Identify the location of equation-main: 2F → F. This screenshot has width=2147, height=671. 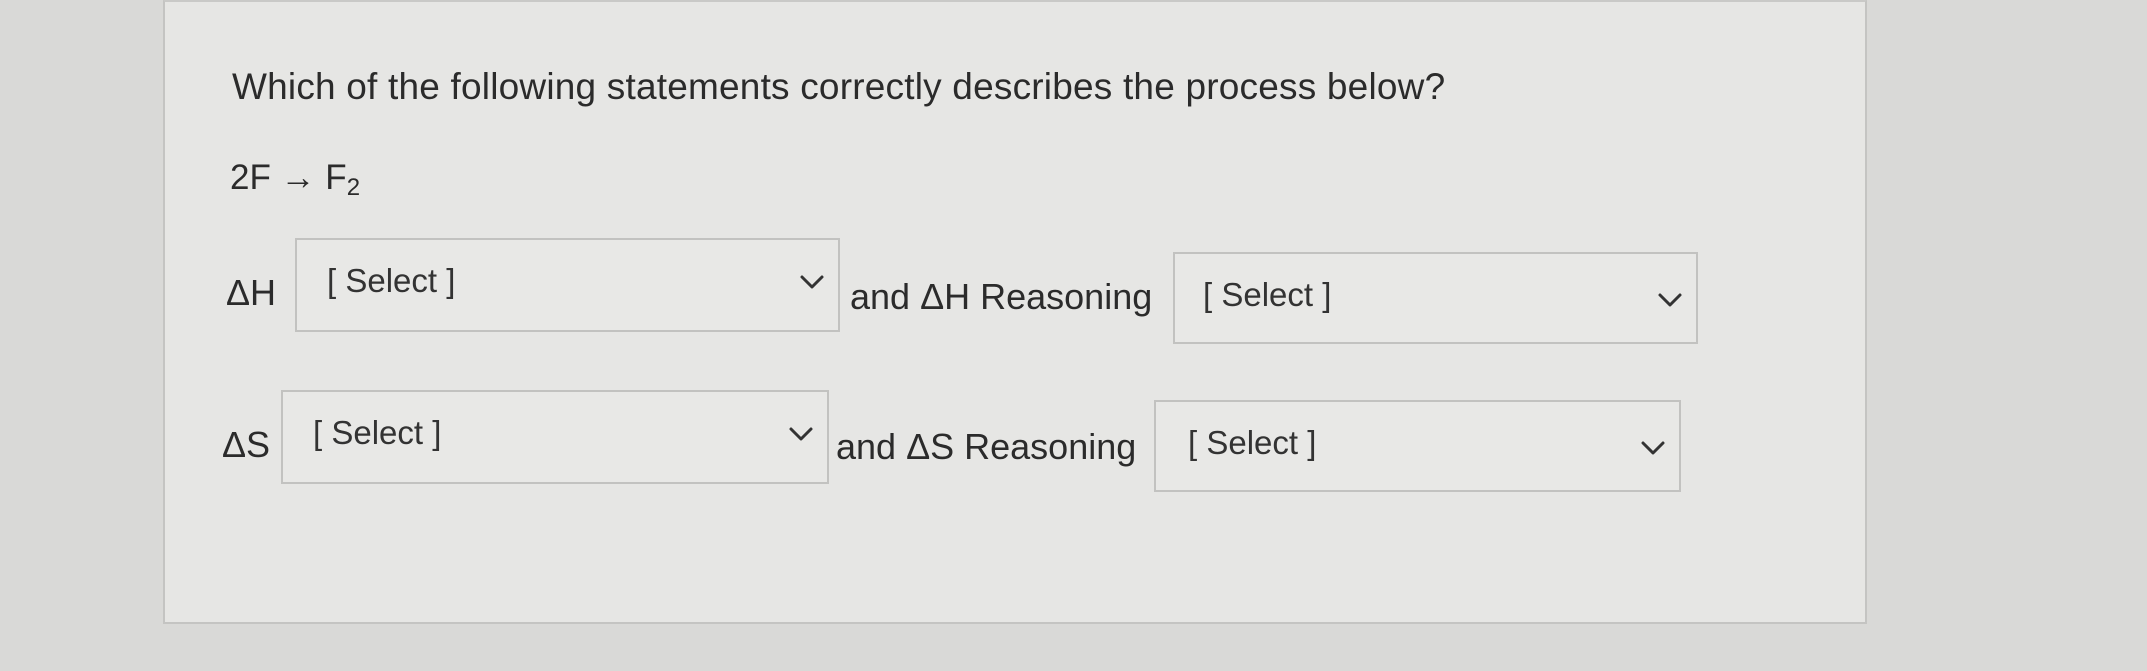
(288, 177).